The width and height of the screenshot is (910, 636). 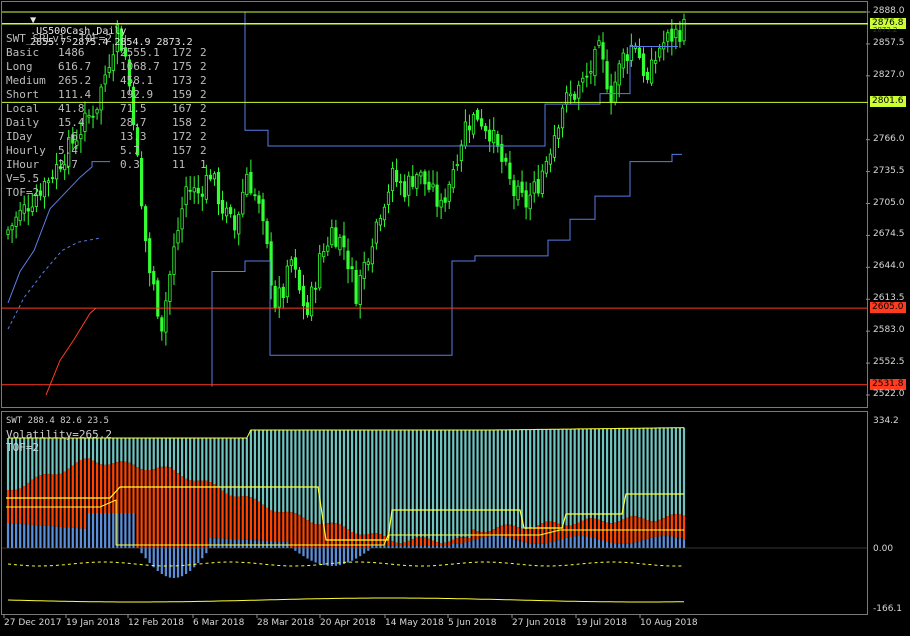 What do you see at coordinates (130, 150) in the screenshot?
I see `indicator-cell: 5.7` at bounding box center [130, 150].